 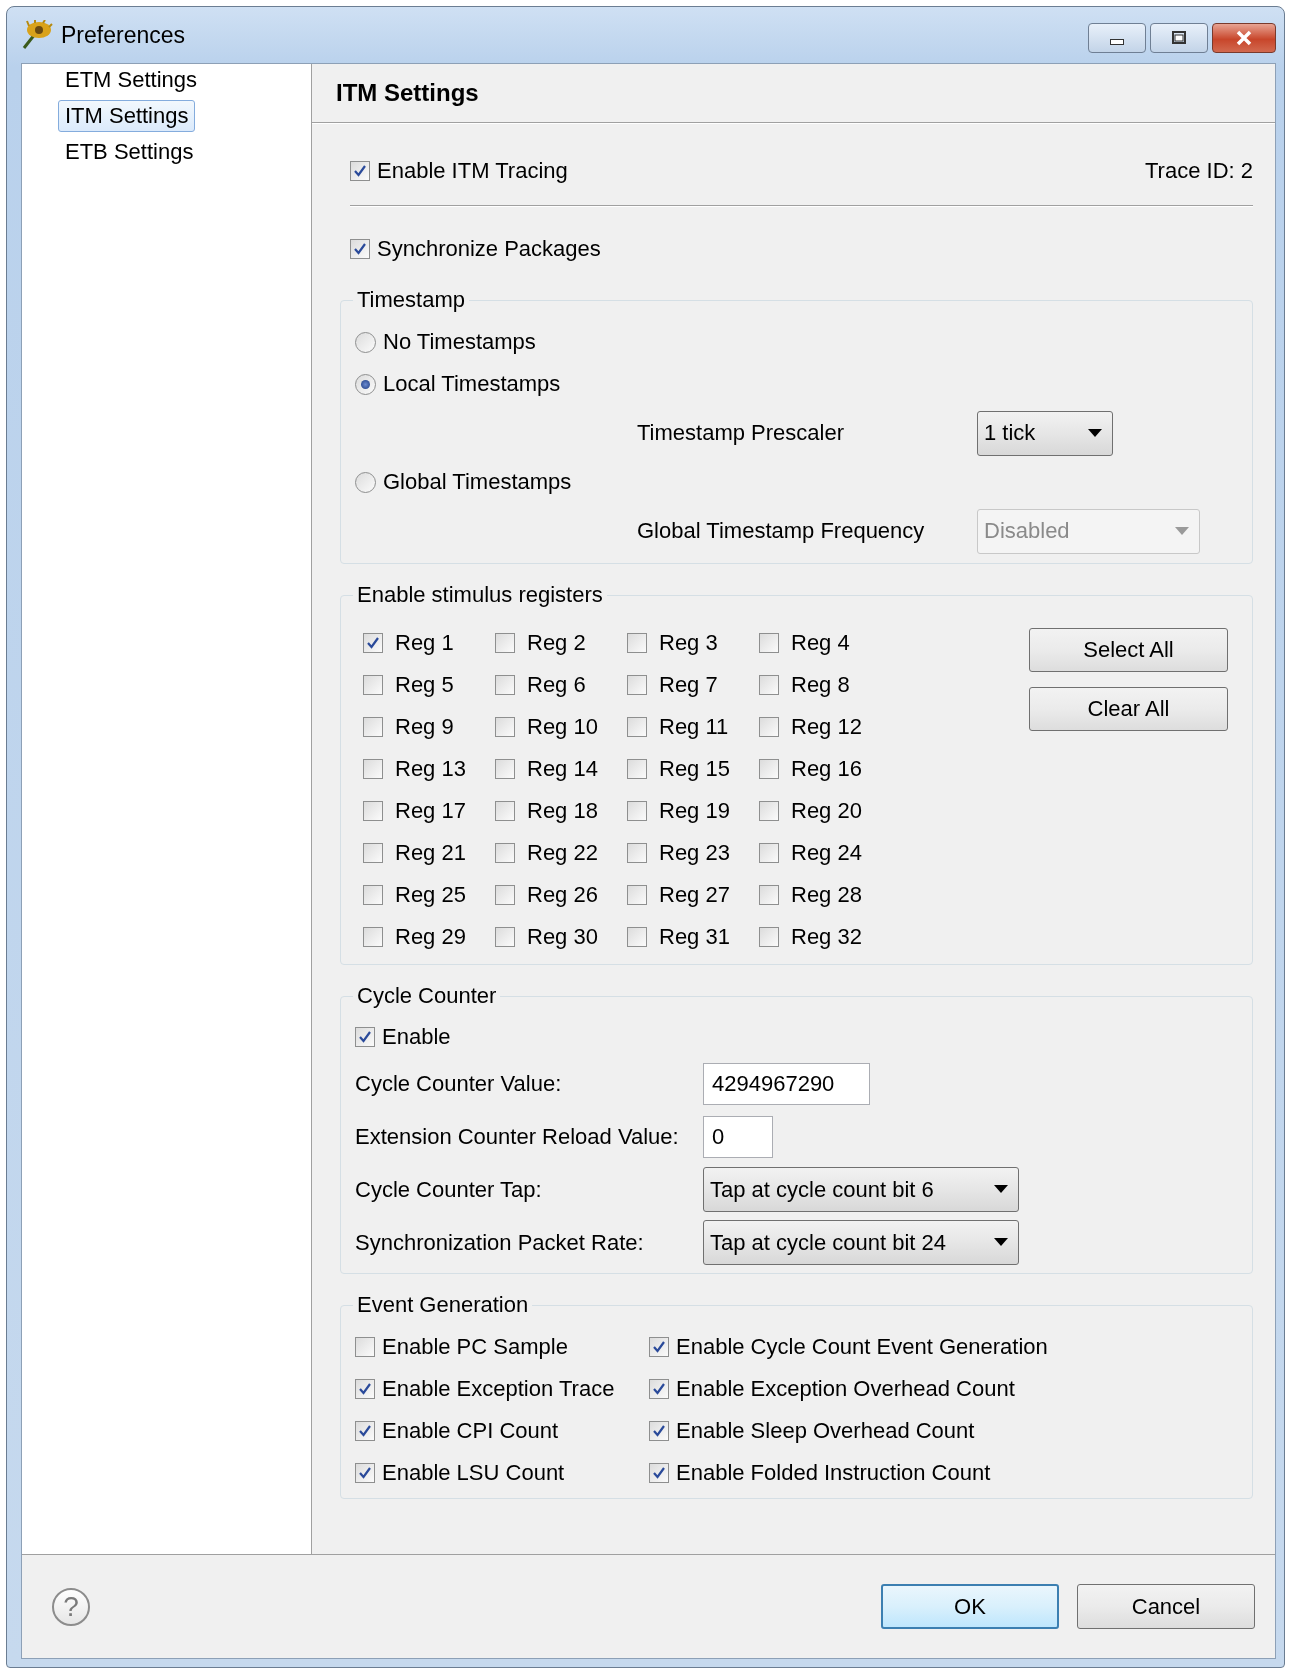 What do you see at coordinates (862, 1347) in the screenshot?
I see `checkbox-label: Enable Cycle Count Event Generation` at bounding box center [862, 1347].